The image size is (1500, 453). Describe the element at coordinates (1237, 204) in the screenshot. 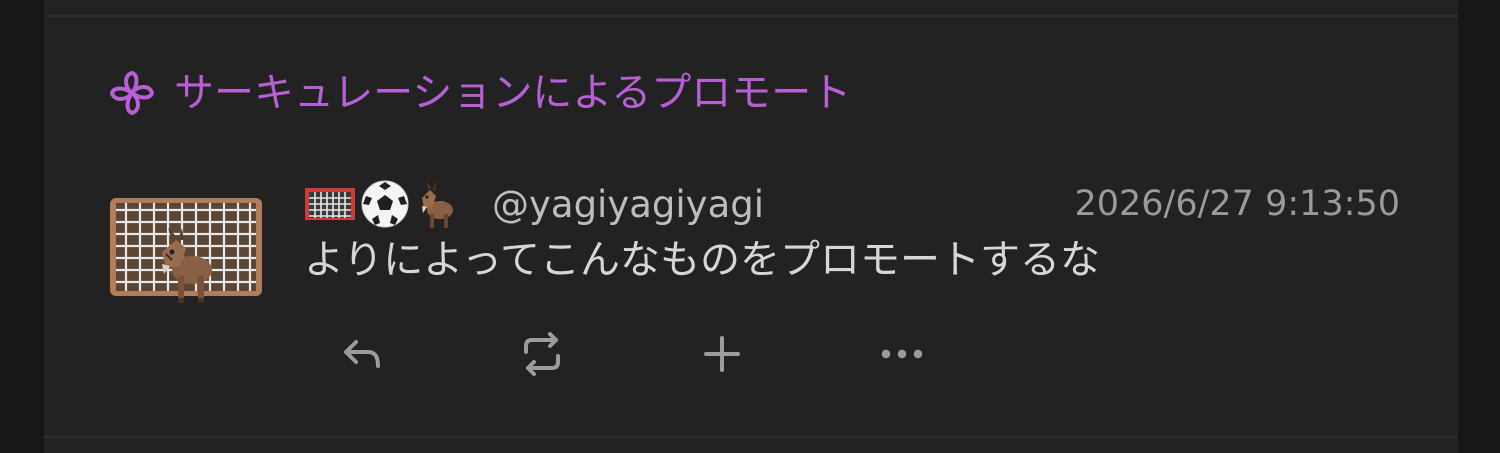

I see `note-timestamp: 2026/6/27 9:13:50` at that location.